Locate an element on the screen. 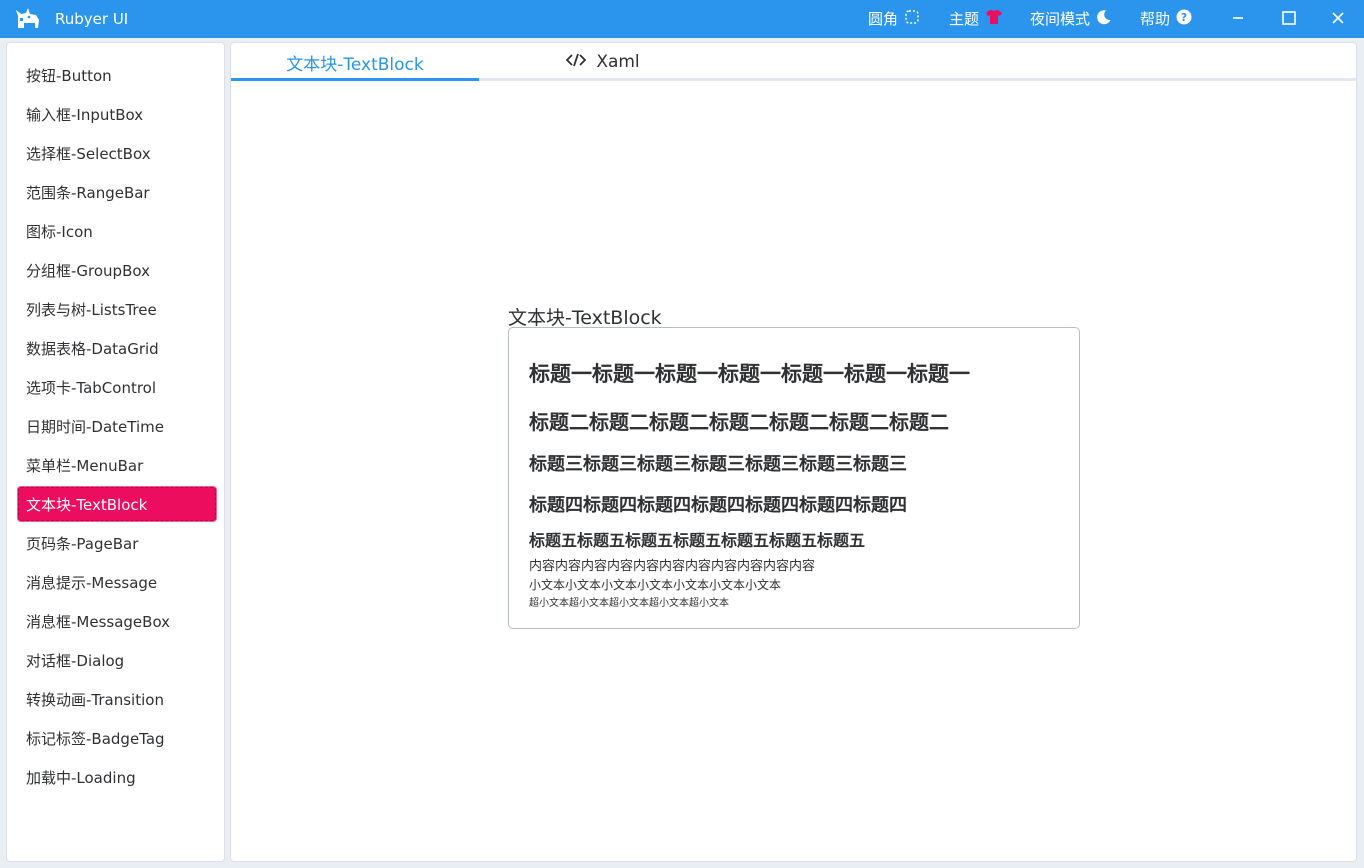  heading-2-text: 标题二标题二标题二标题二标题二标题二标题二 is located at coordinates (739, 420).